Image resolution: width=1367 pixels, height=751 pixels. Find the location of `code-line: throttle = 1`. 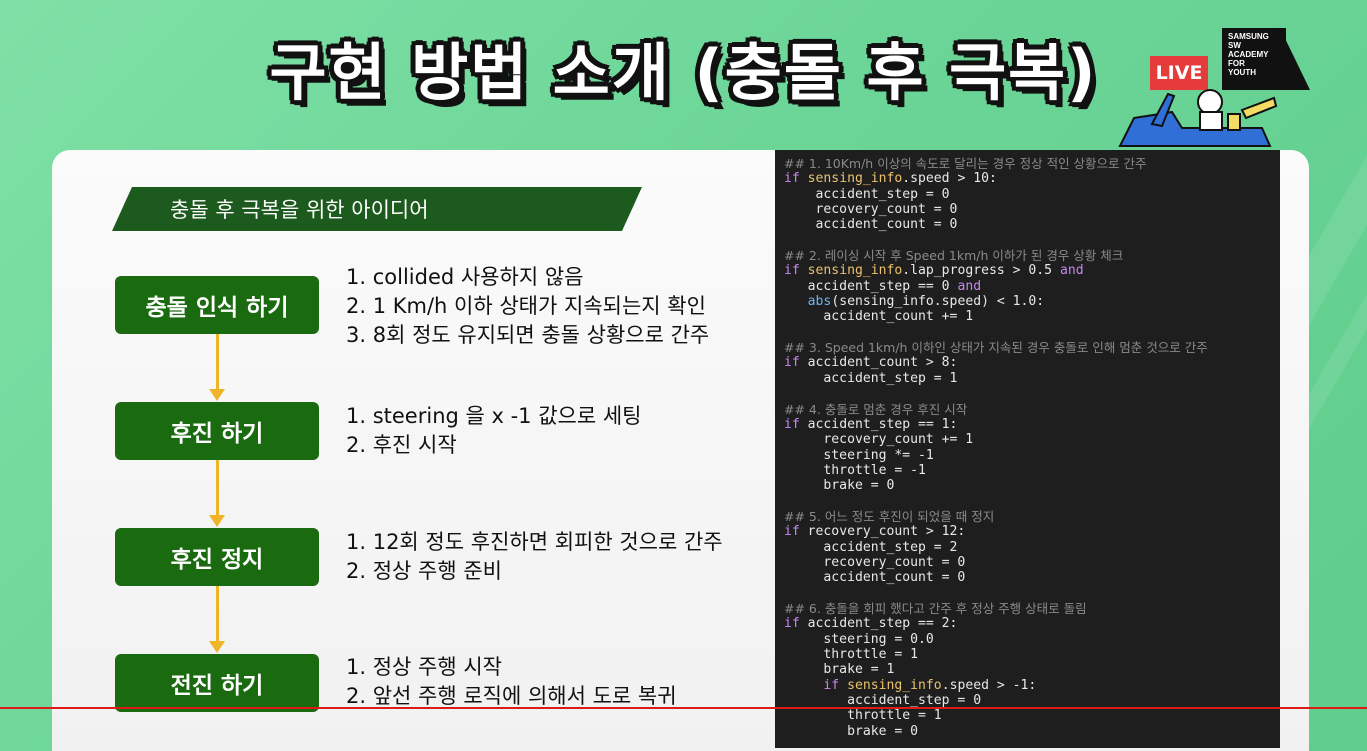

code-line: throttle = 1 is located at coordinates (1032, 654).